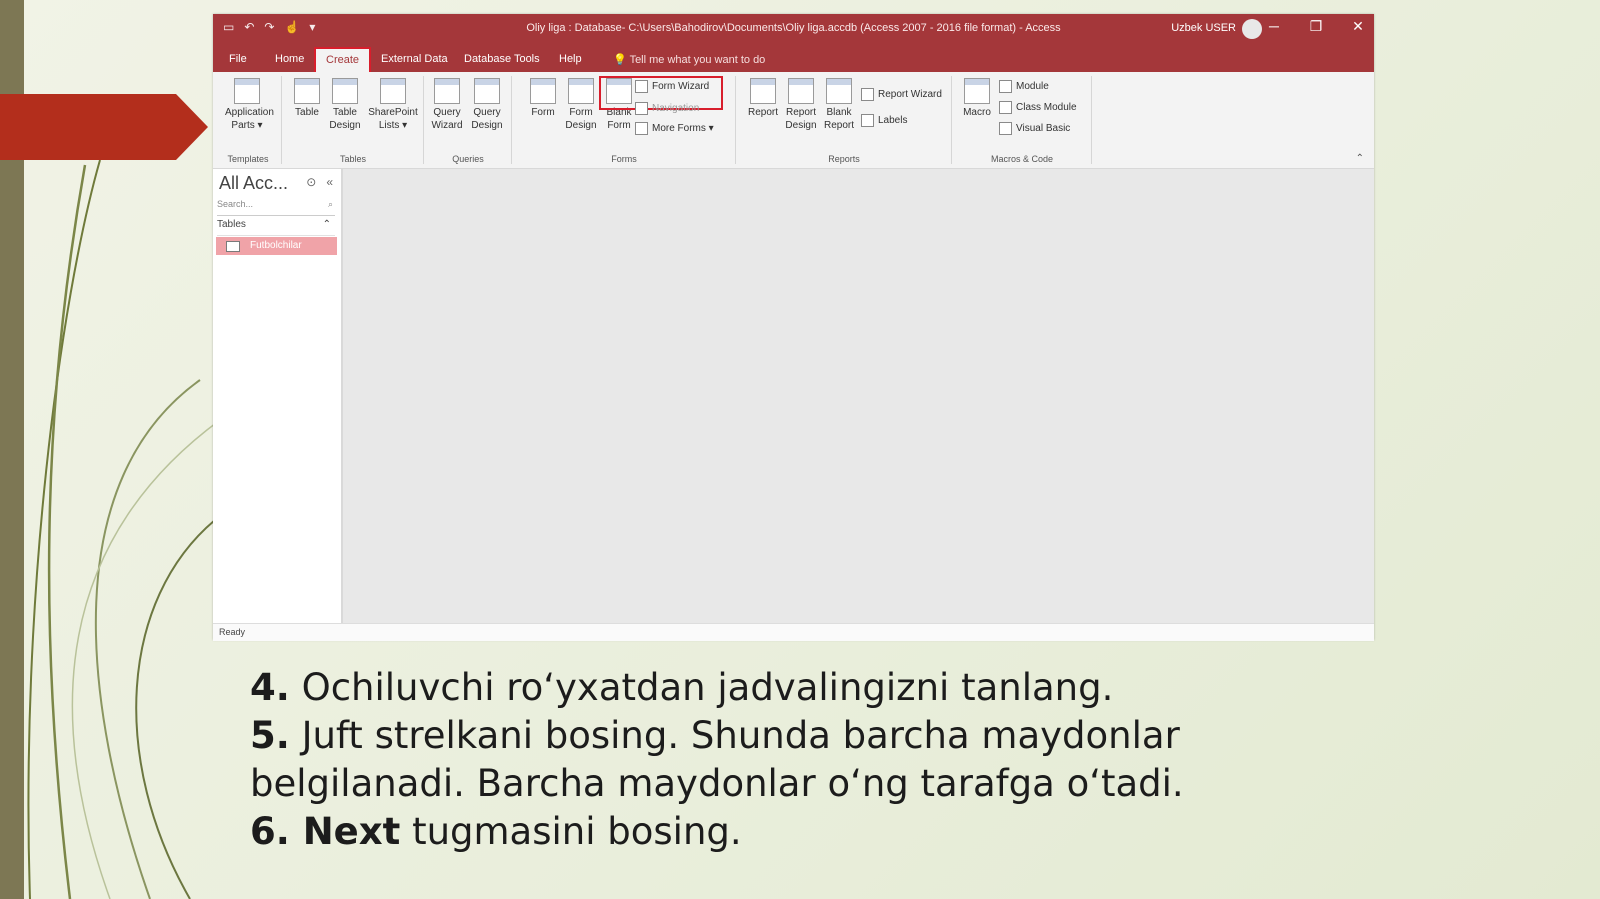 The image size is (1600, 899). I want to click on button-label: More Forms ▾, so click(683, 128).